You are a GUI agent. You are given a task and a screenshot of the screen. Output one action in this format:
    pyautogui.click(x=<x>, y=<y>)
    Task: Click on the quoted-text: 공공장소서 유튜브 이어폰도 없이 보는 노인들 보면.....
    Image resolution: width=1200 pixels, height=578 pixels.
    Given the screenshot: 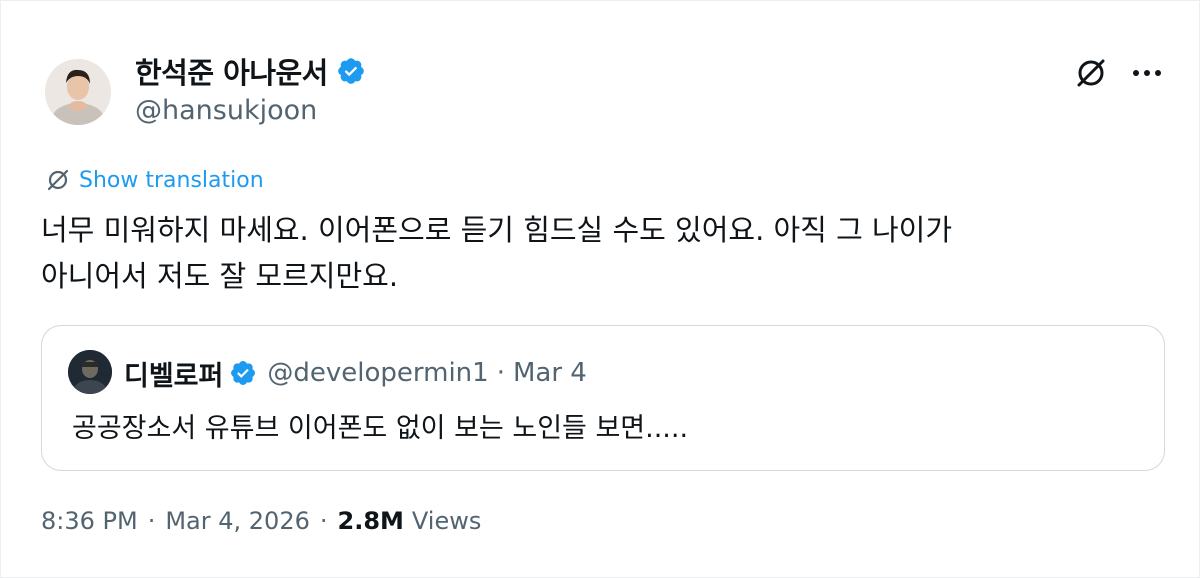 What is the action you would take?
    pyautogui.click(x=380, y=428)
    